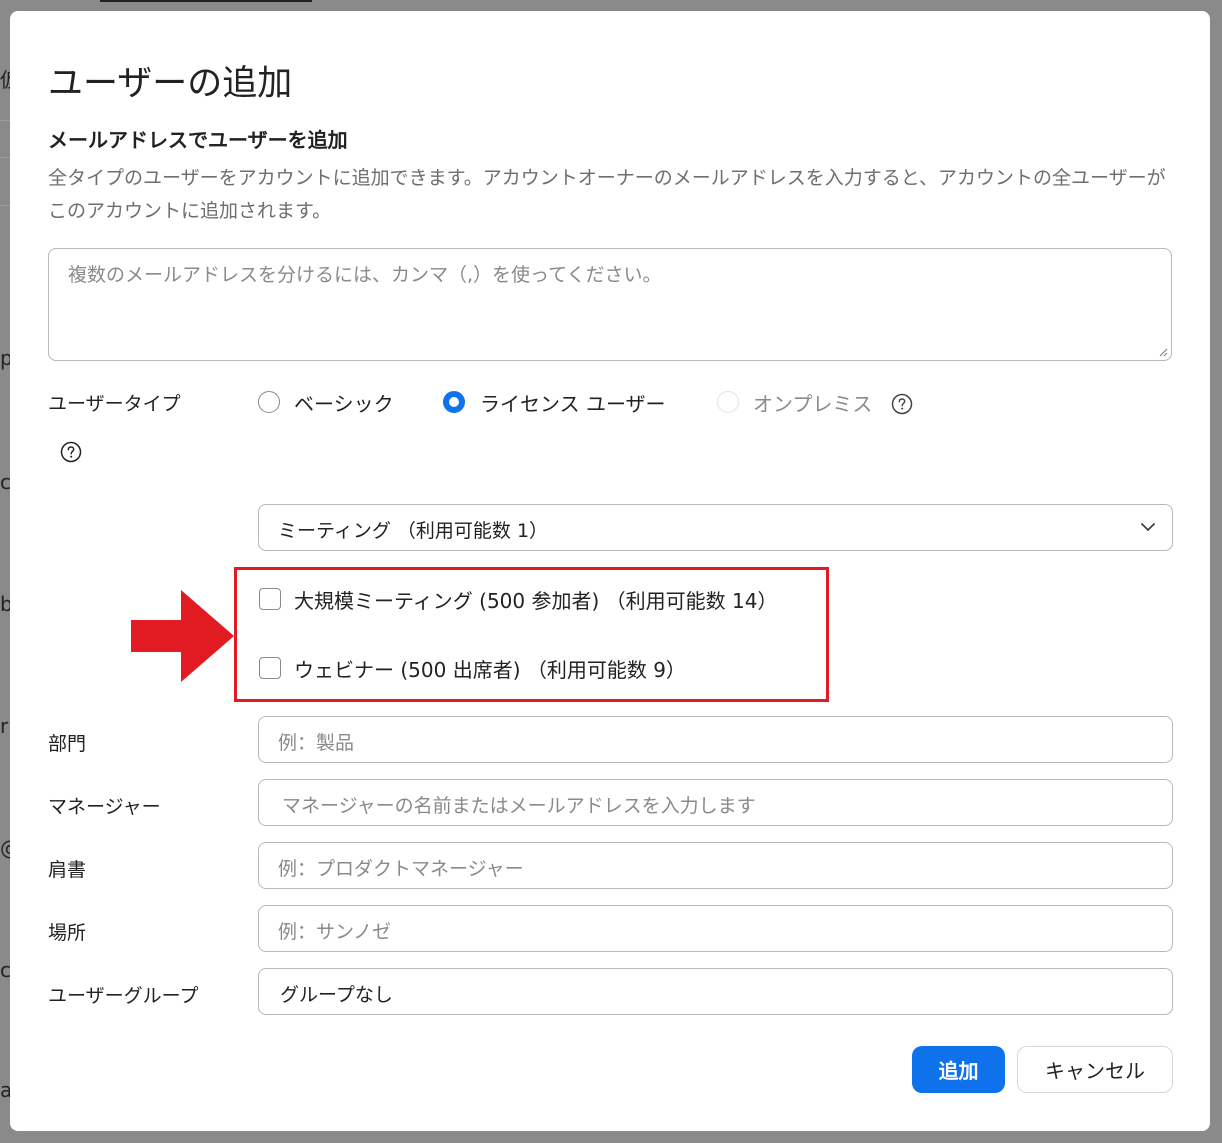 The image size is (1222, 1143). I want to click on add-button: 追加, so click(958, 1069).